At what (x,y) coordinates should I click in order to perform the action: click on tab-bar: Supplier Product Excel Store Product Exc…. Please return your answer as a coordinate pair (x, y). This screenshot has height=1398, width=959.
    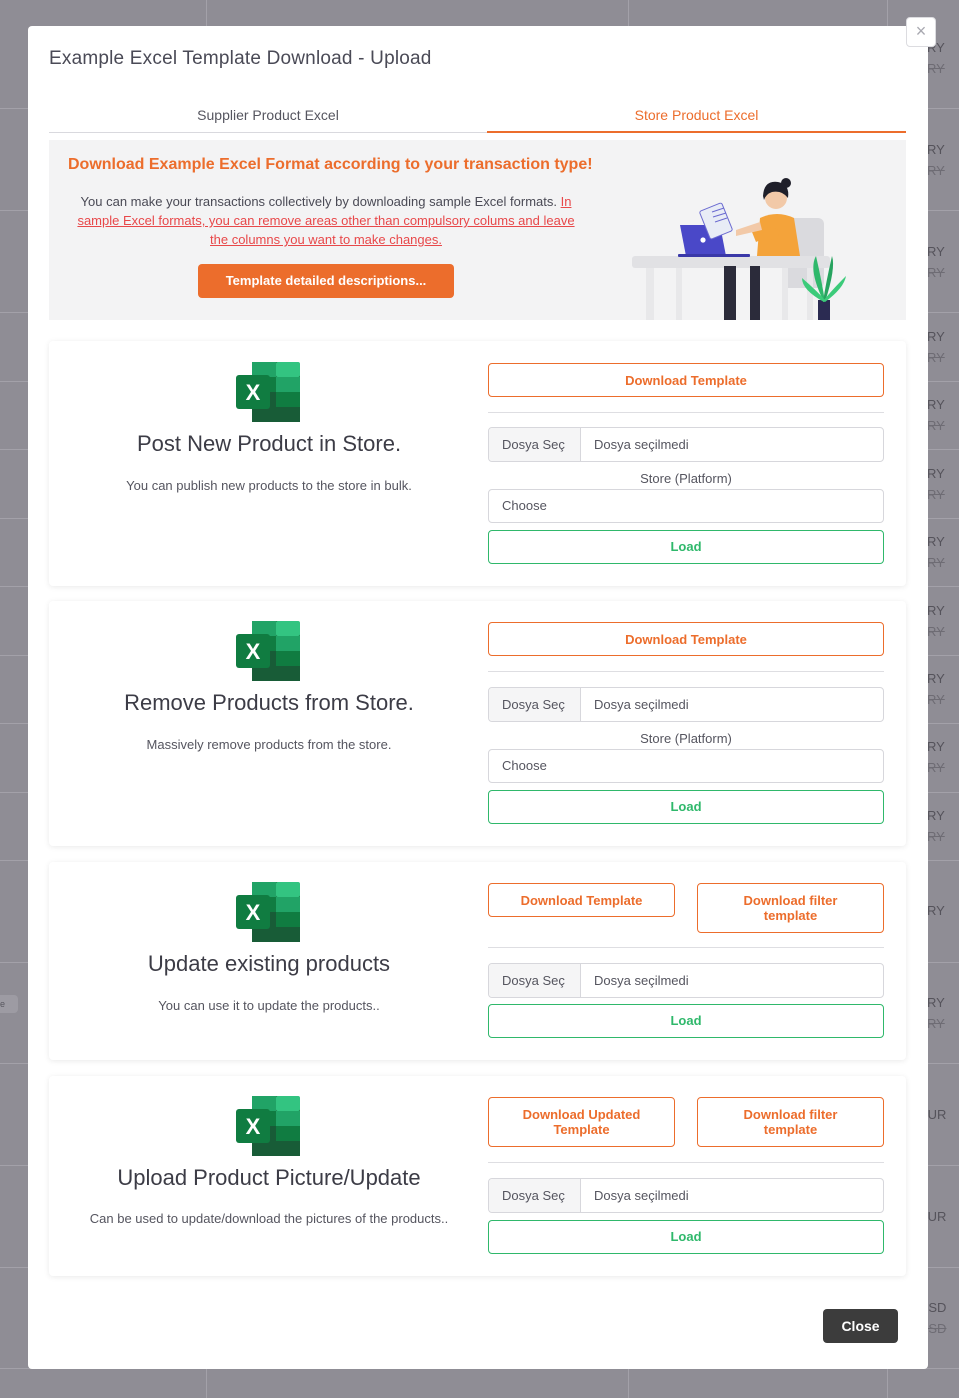
    Looking at the image, I should click on (477, 118).